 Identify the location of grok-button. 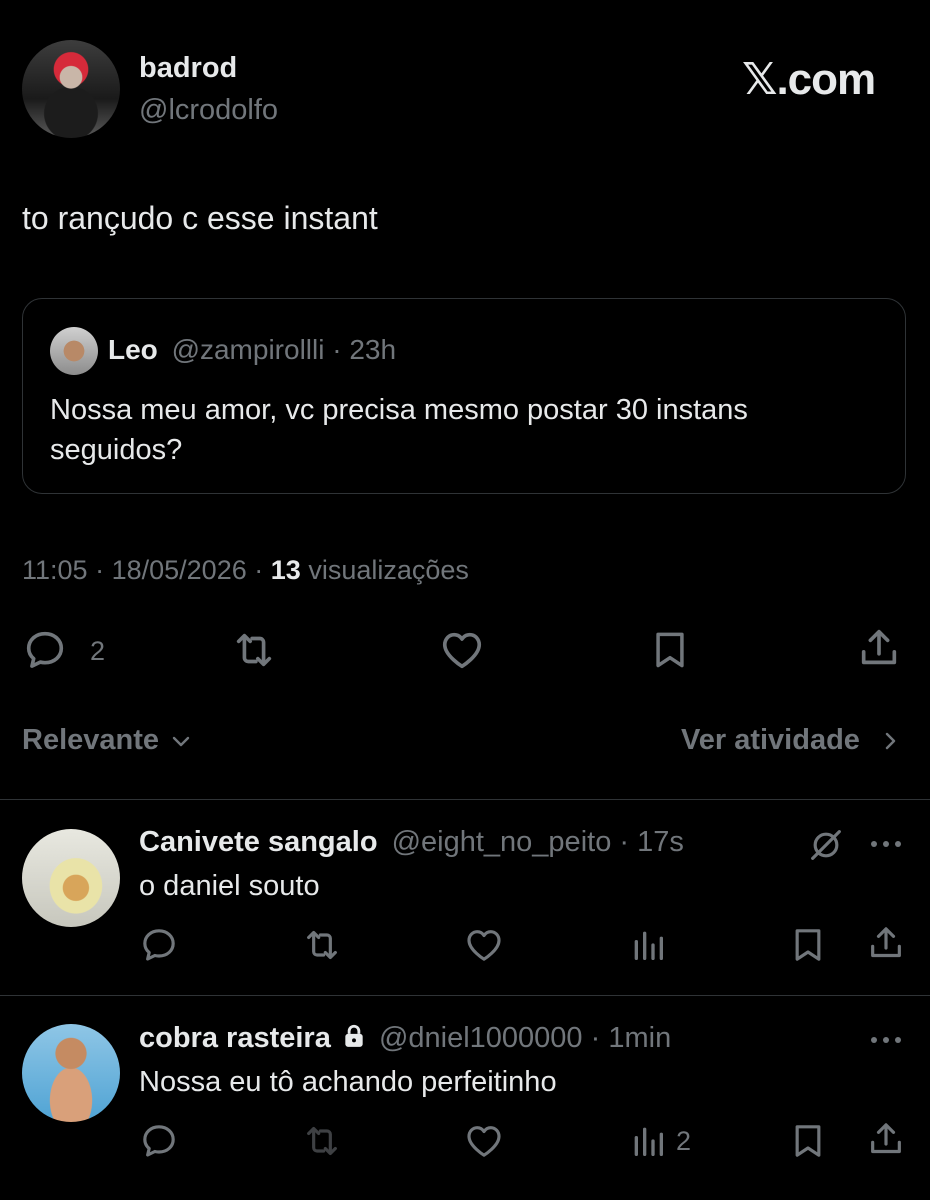
(826, 845).